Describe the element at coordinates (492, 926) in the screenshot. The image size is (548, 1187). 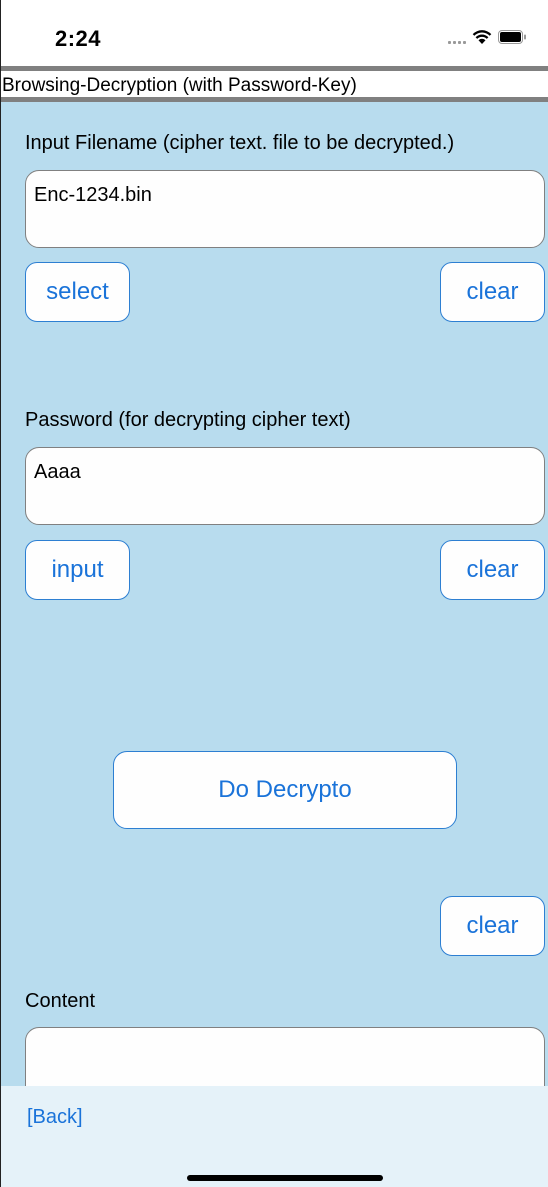
I see `clear-content-button: clear` at that location.